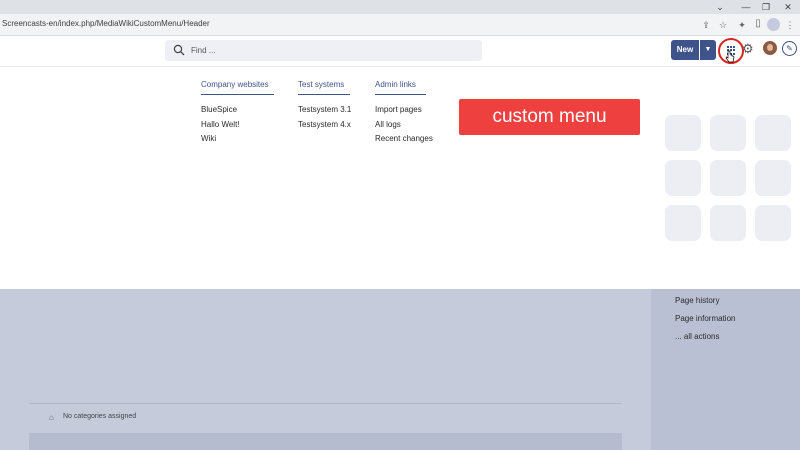  I want to click on page-history-link: Page history, so click(697, 300).